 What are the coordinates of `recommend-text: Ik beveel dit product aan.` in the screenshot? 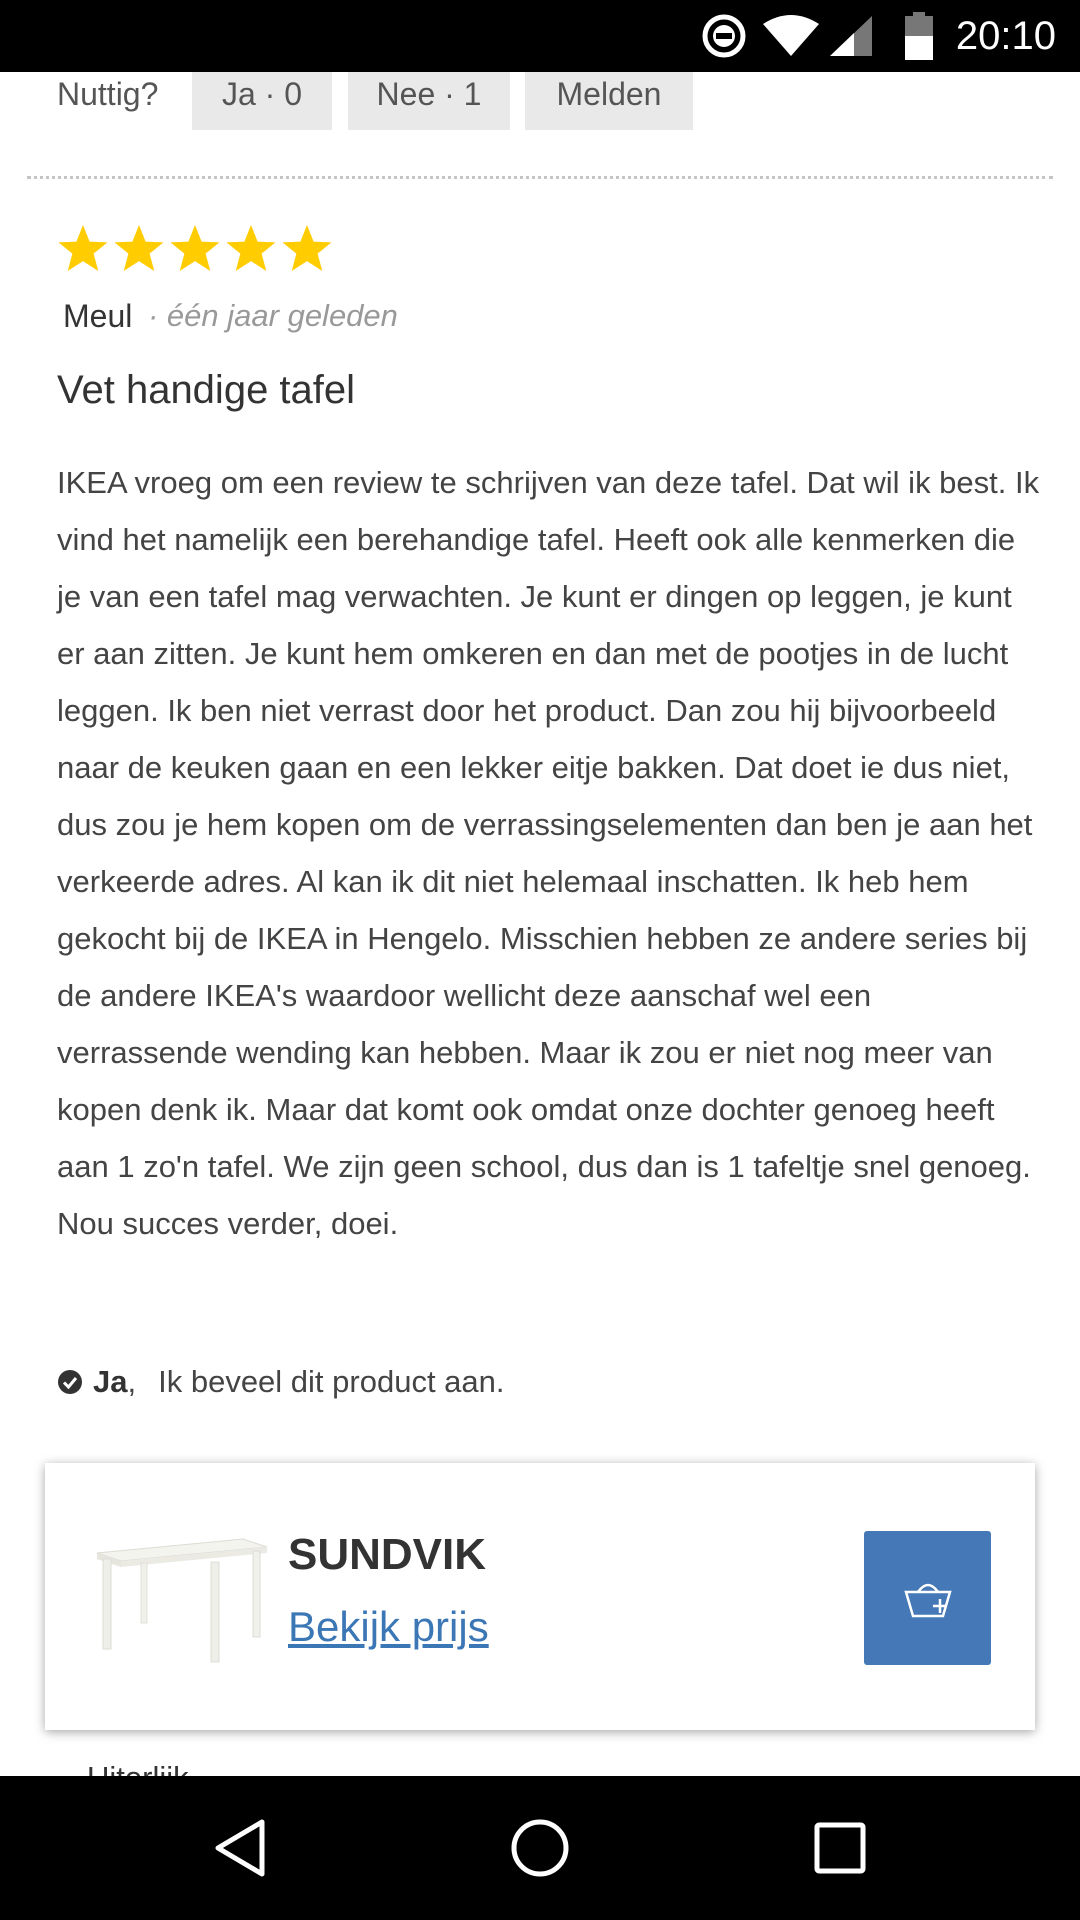 It's located at (331, 1381).